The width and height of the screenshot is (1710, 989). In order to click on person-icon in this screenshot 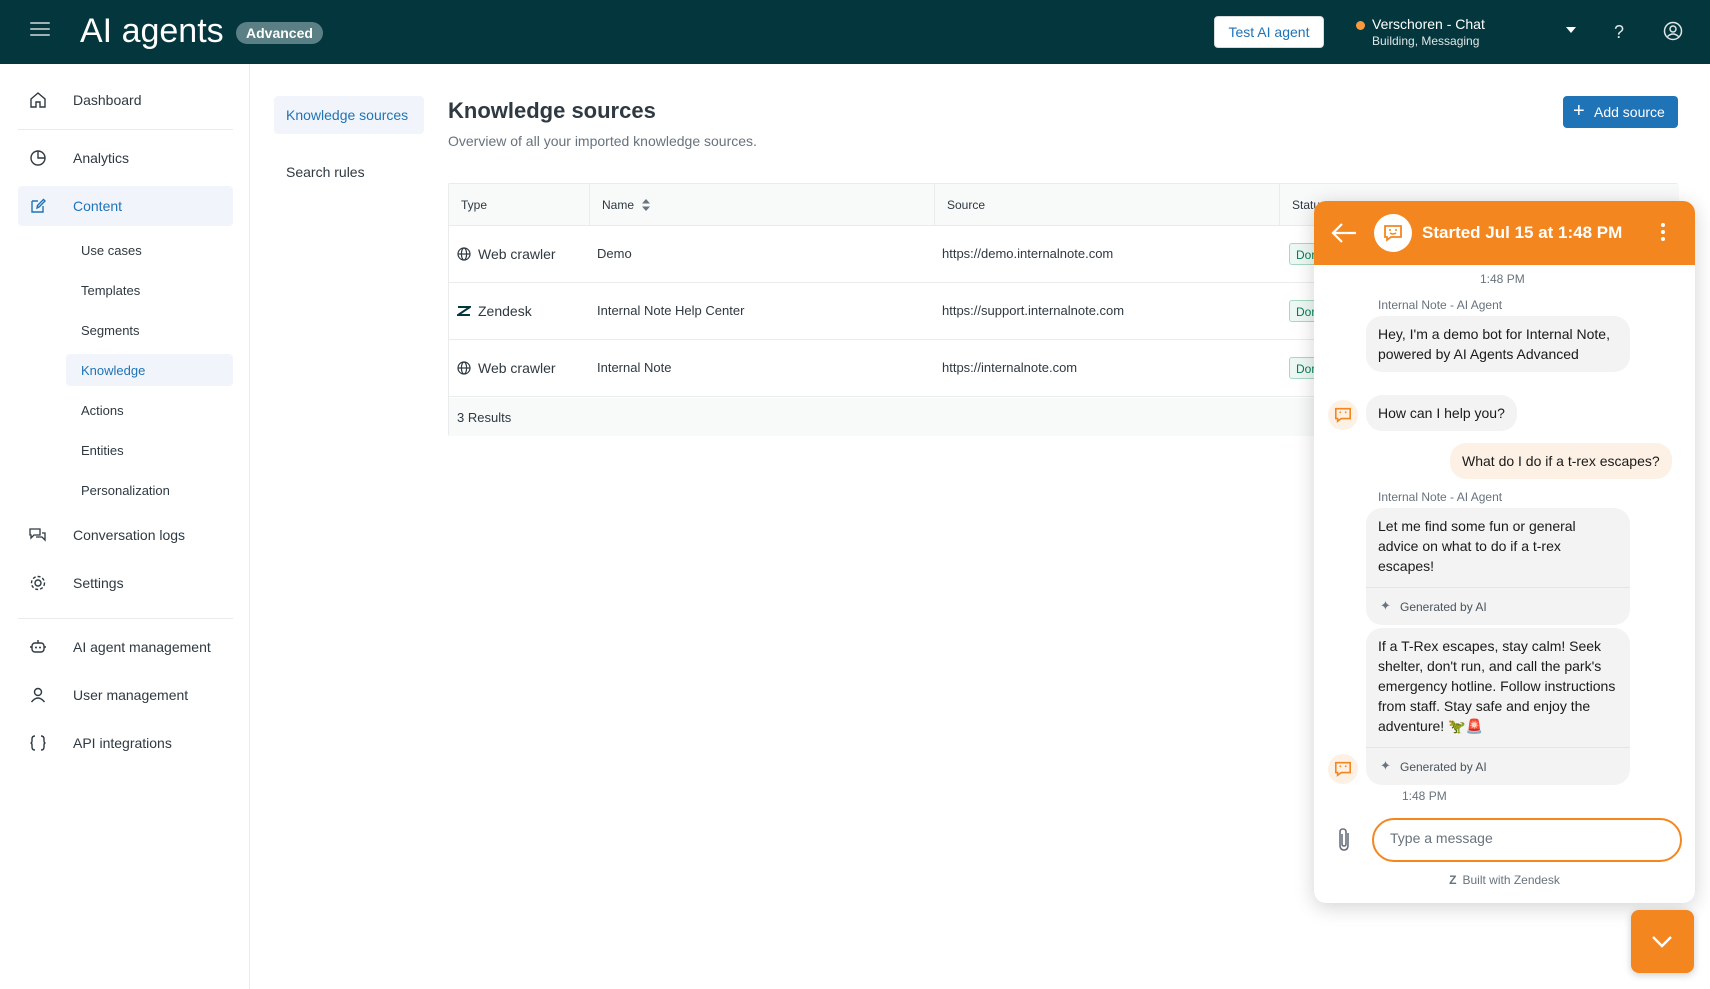, I will do `click(38, 695)`.